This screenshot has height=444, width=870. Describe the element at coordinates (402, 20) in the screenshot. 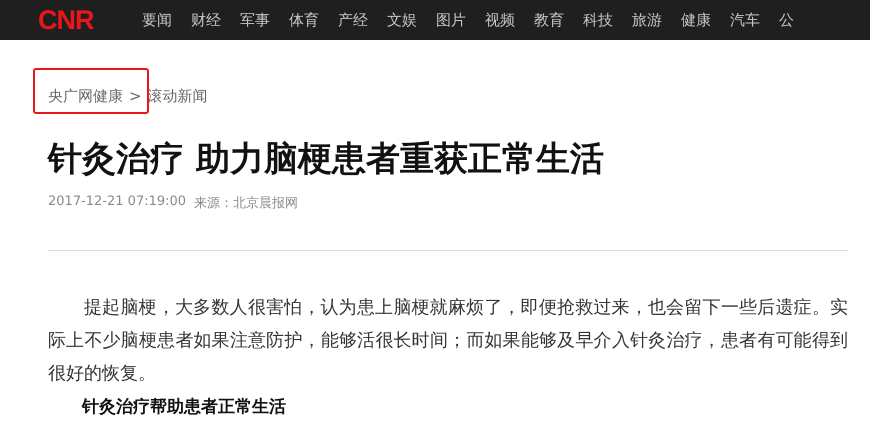

I see `nav-link: 文娱` at that location.